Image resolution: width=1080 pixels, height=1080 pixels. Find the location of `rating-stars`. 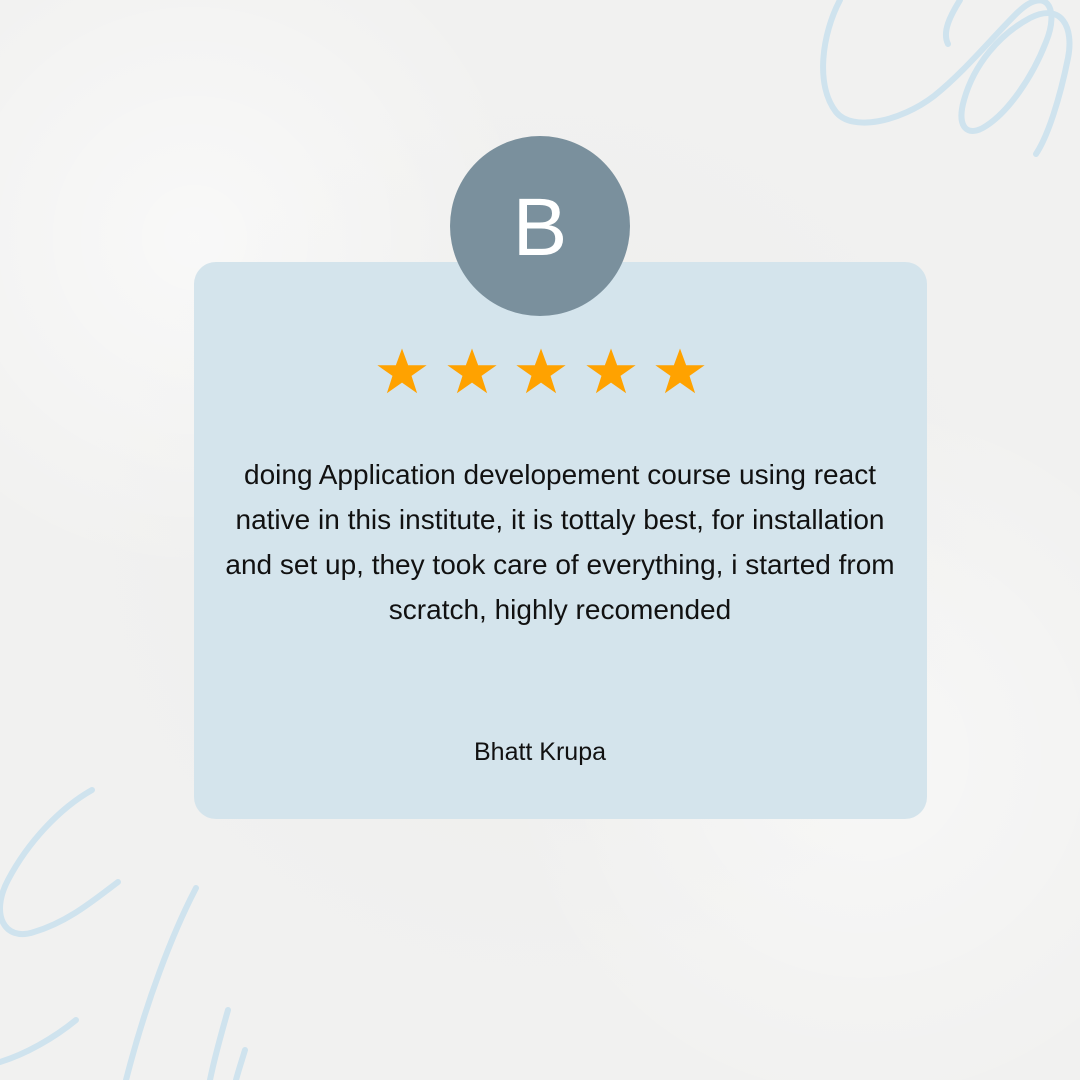

rating-stars is located at coordinates (541, 372).